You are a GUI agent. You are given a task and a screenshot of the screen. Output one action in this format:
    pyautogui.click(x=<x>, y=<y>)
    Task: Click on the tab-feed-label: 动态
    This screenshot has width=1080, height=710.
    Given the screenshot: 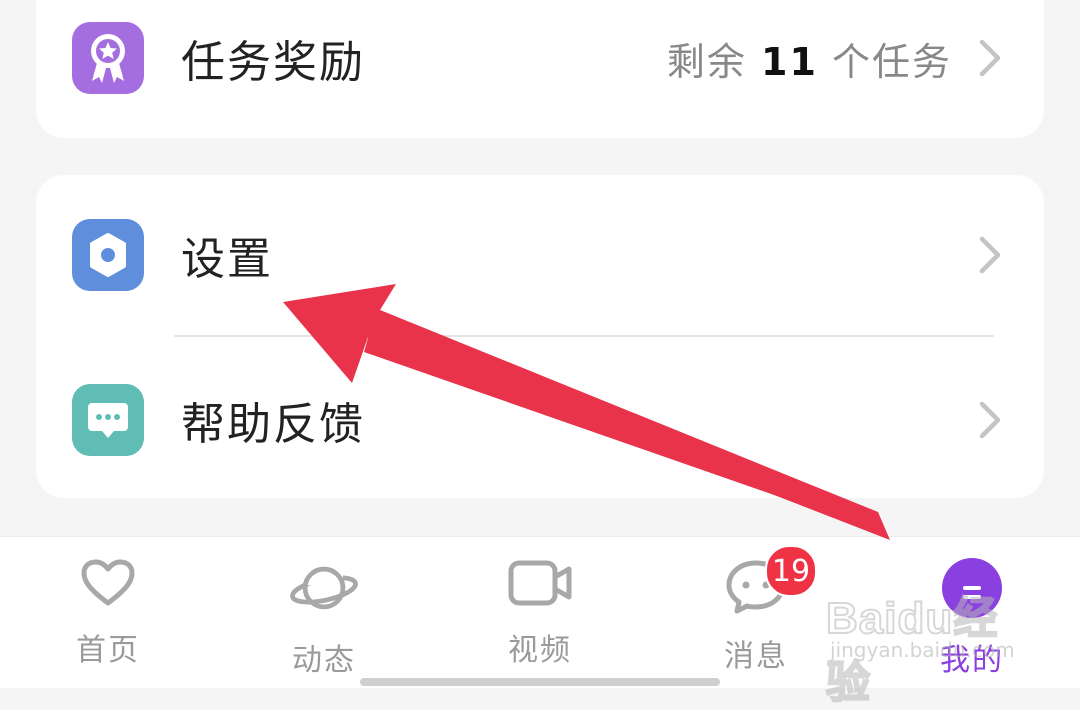 What is the action you would take?
    pyautogui.click(x=324, y=660)
    